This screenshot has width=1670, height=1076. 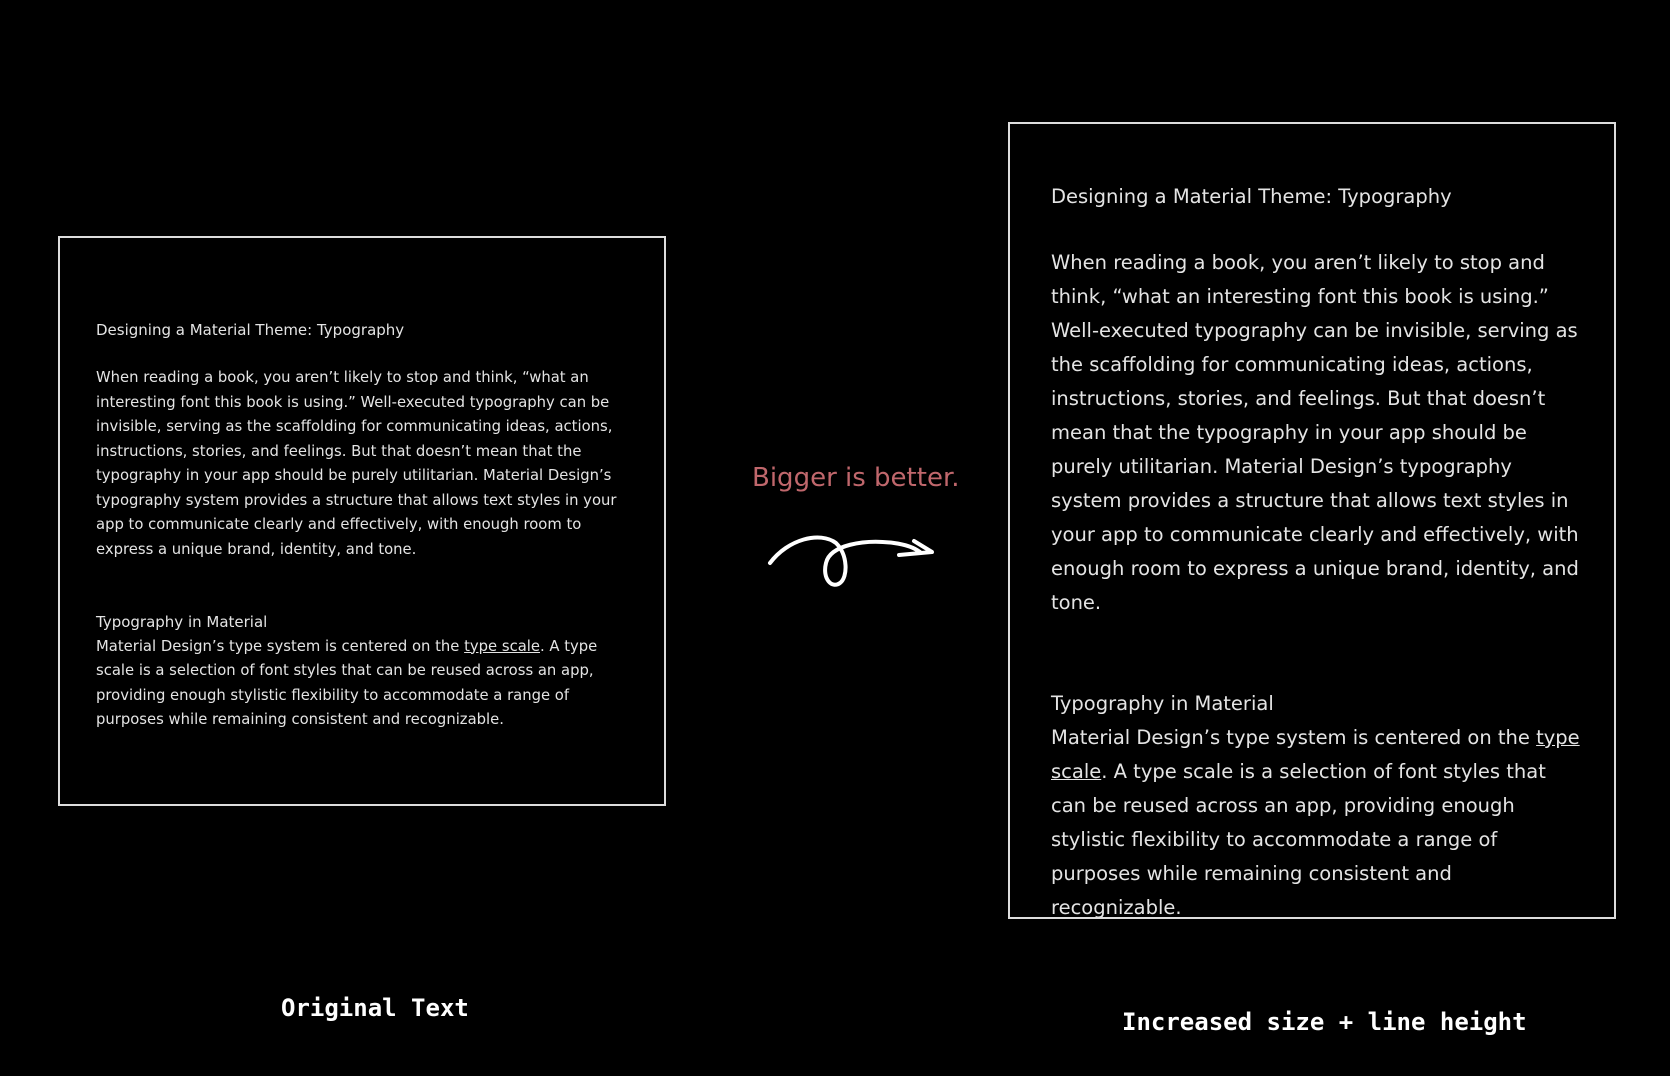 I want to click on type-scale-link: type scale, so click(x=502, y=646).